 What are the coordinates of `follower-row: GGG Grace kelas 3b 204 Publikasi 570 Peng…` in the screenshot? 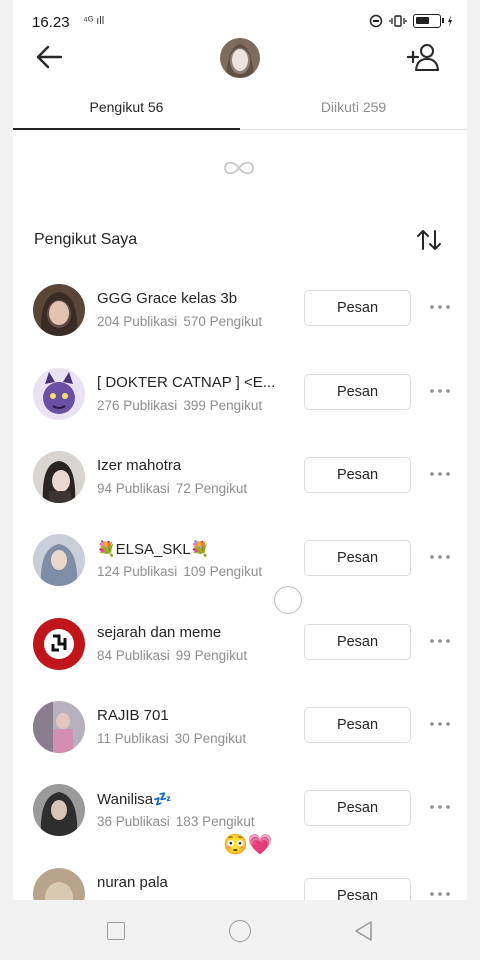 It's located at (240, 326).